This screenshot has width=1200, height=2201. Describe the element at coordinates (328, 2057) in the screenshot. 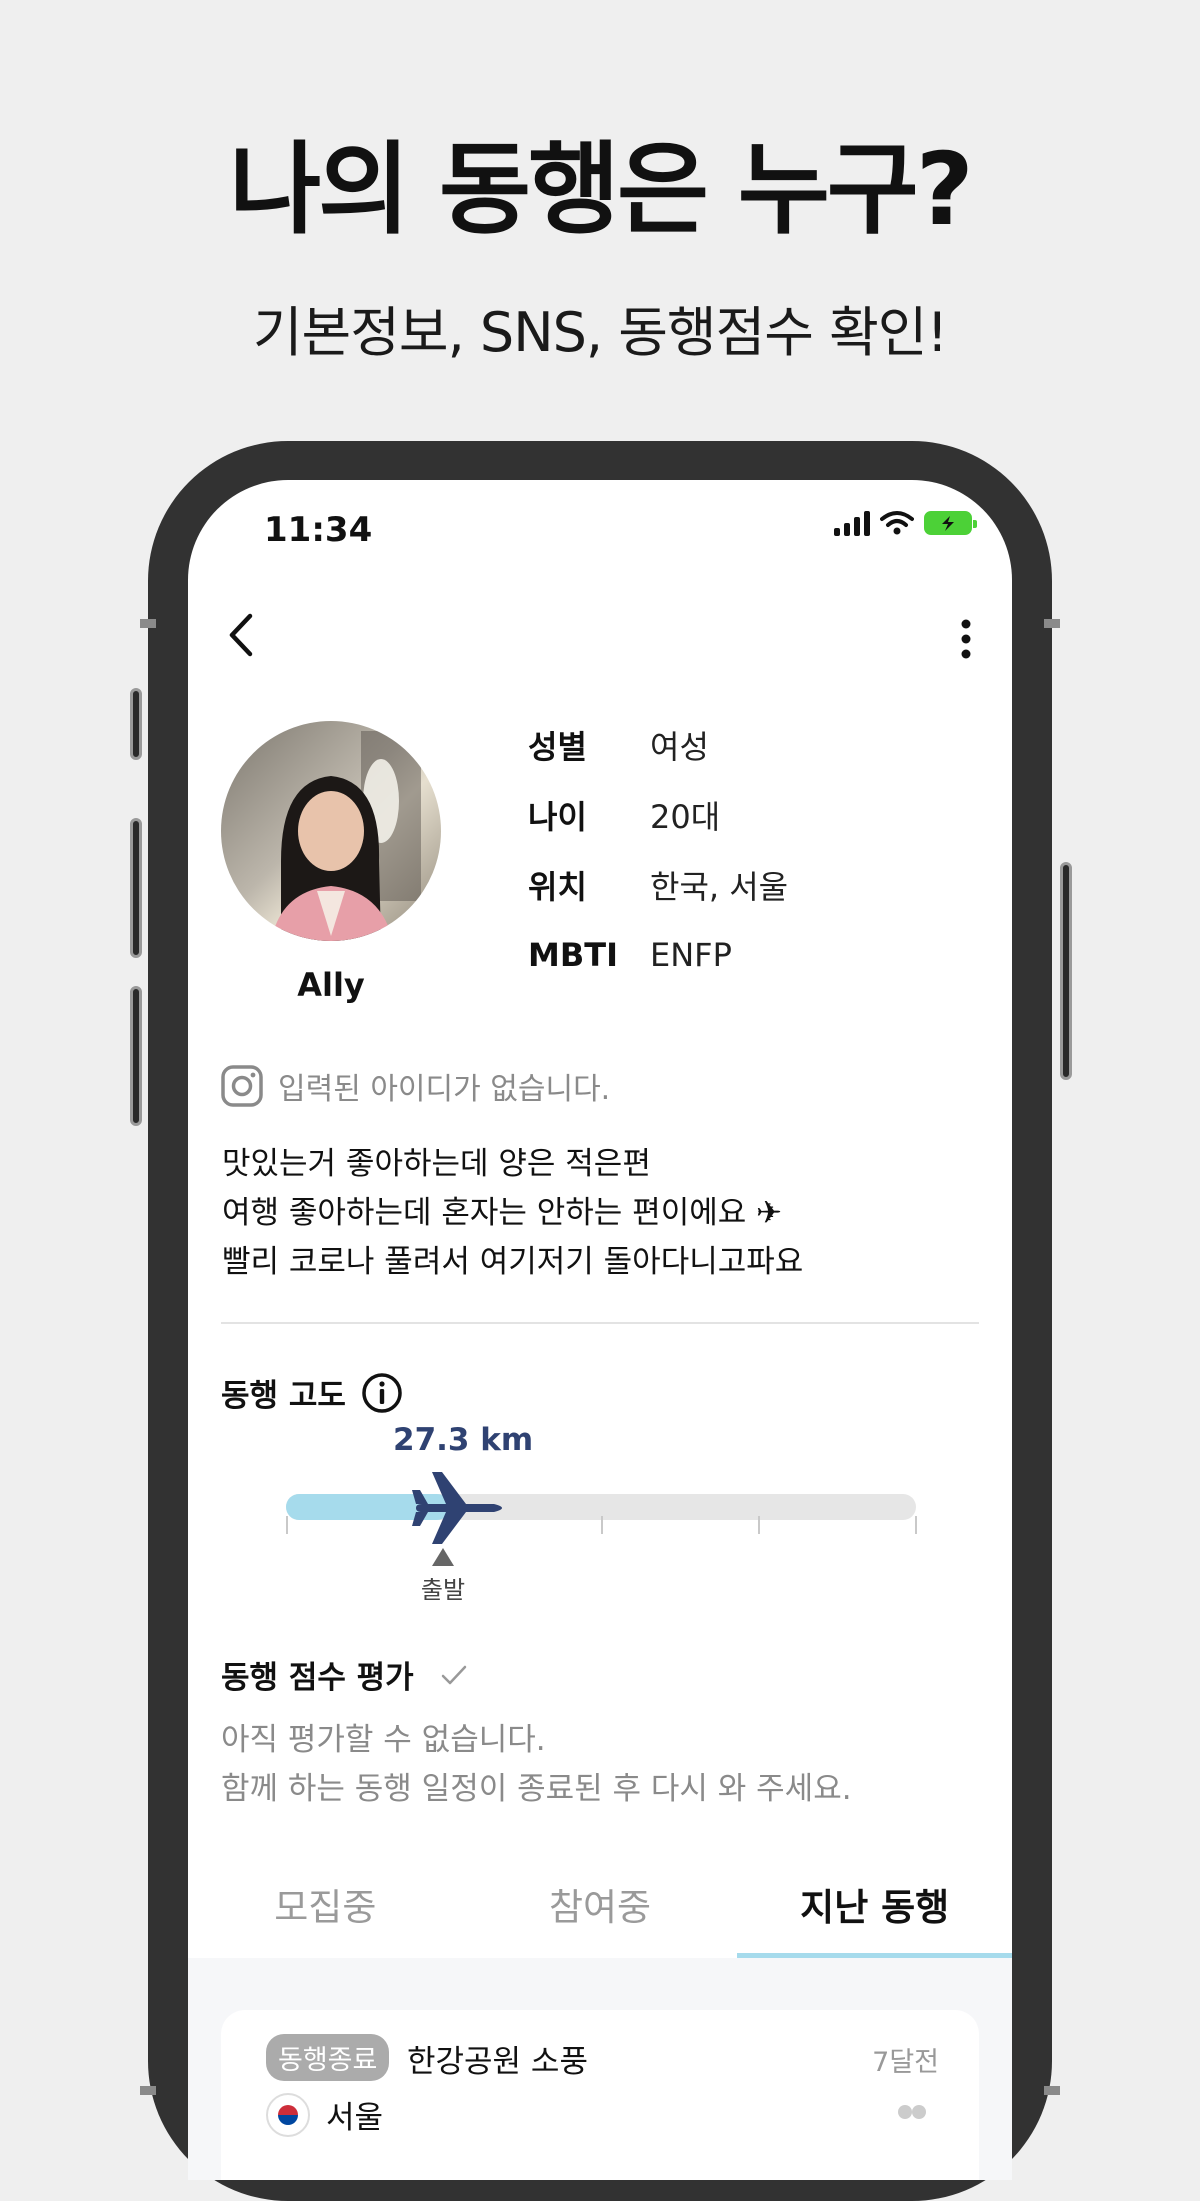

I see `status-badge: 동행종료` at that location.